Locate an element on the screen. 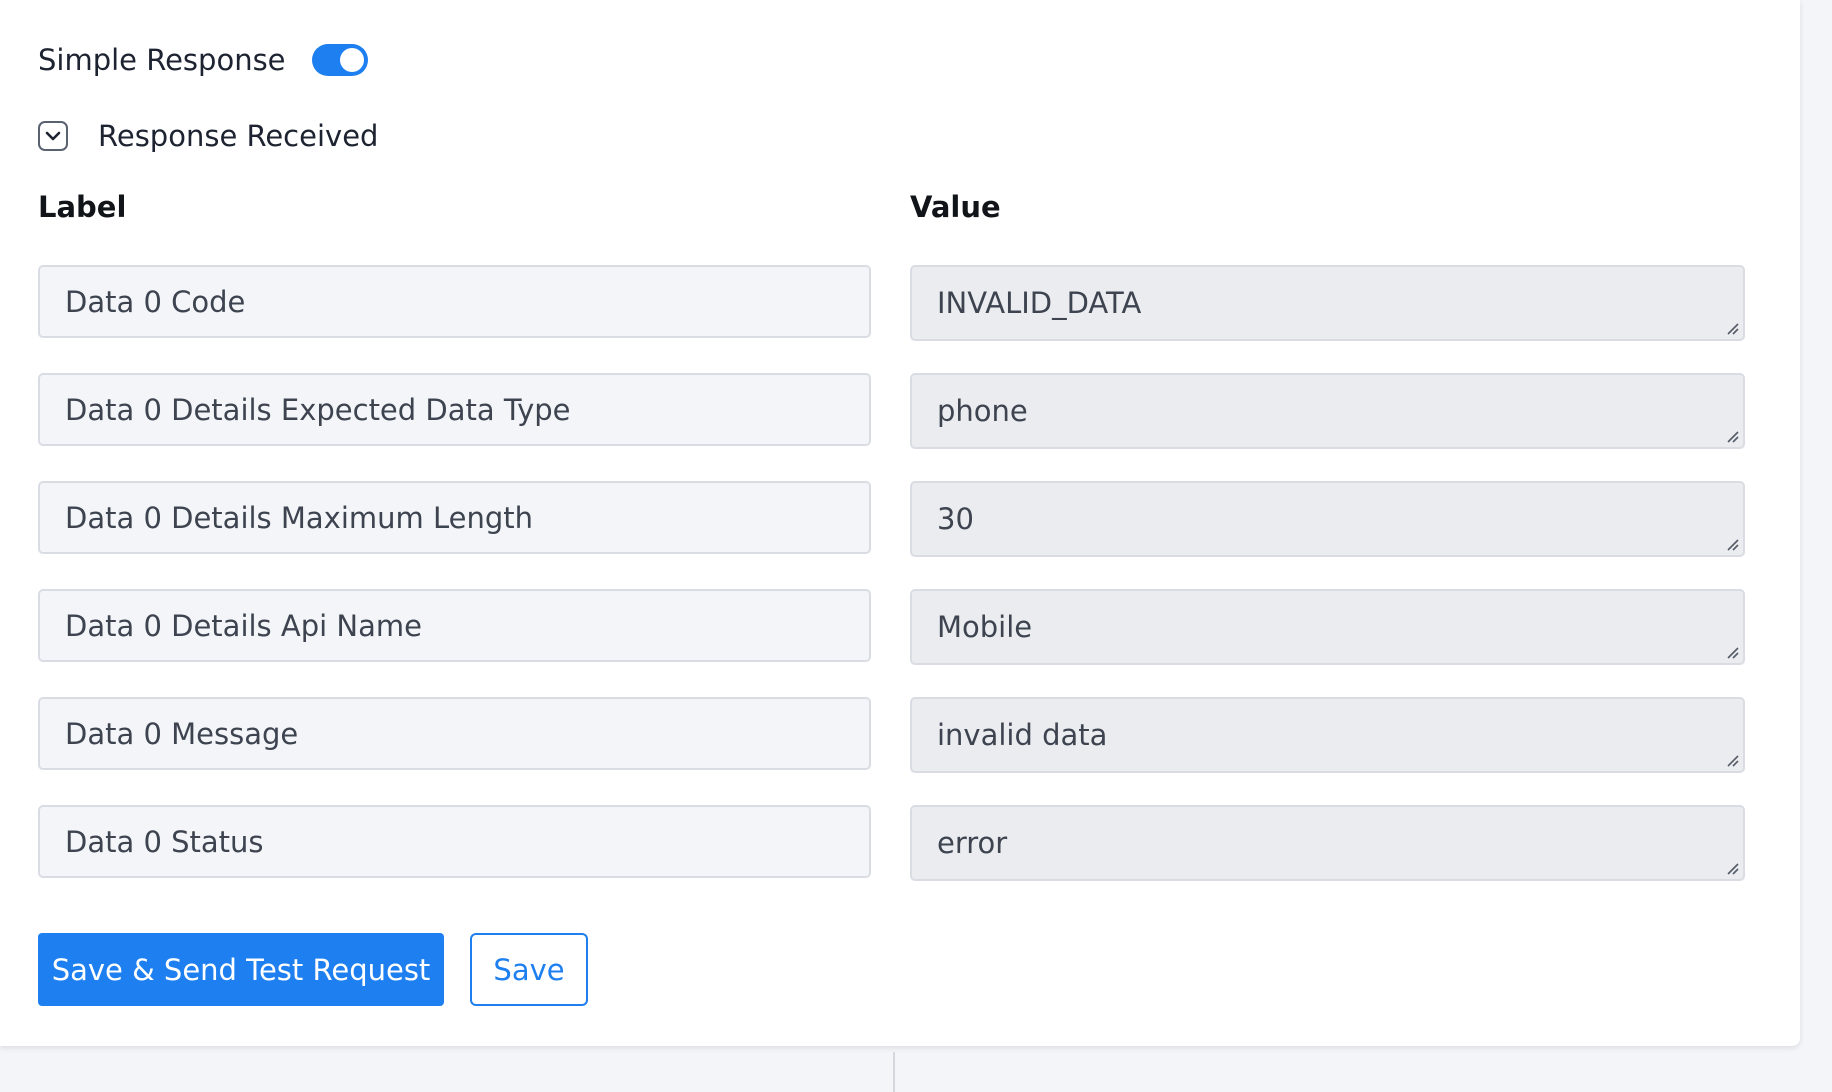  value-field-code: INVALID_DATA is located at coordinates (1327, 303).